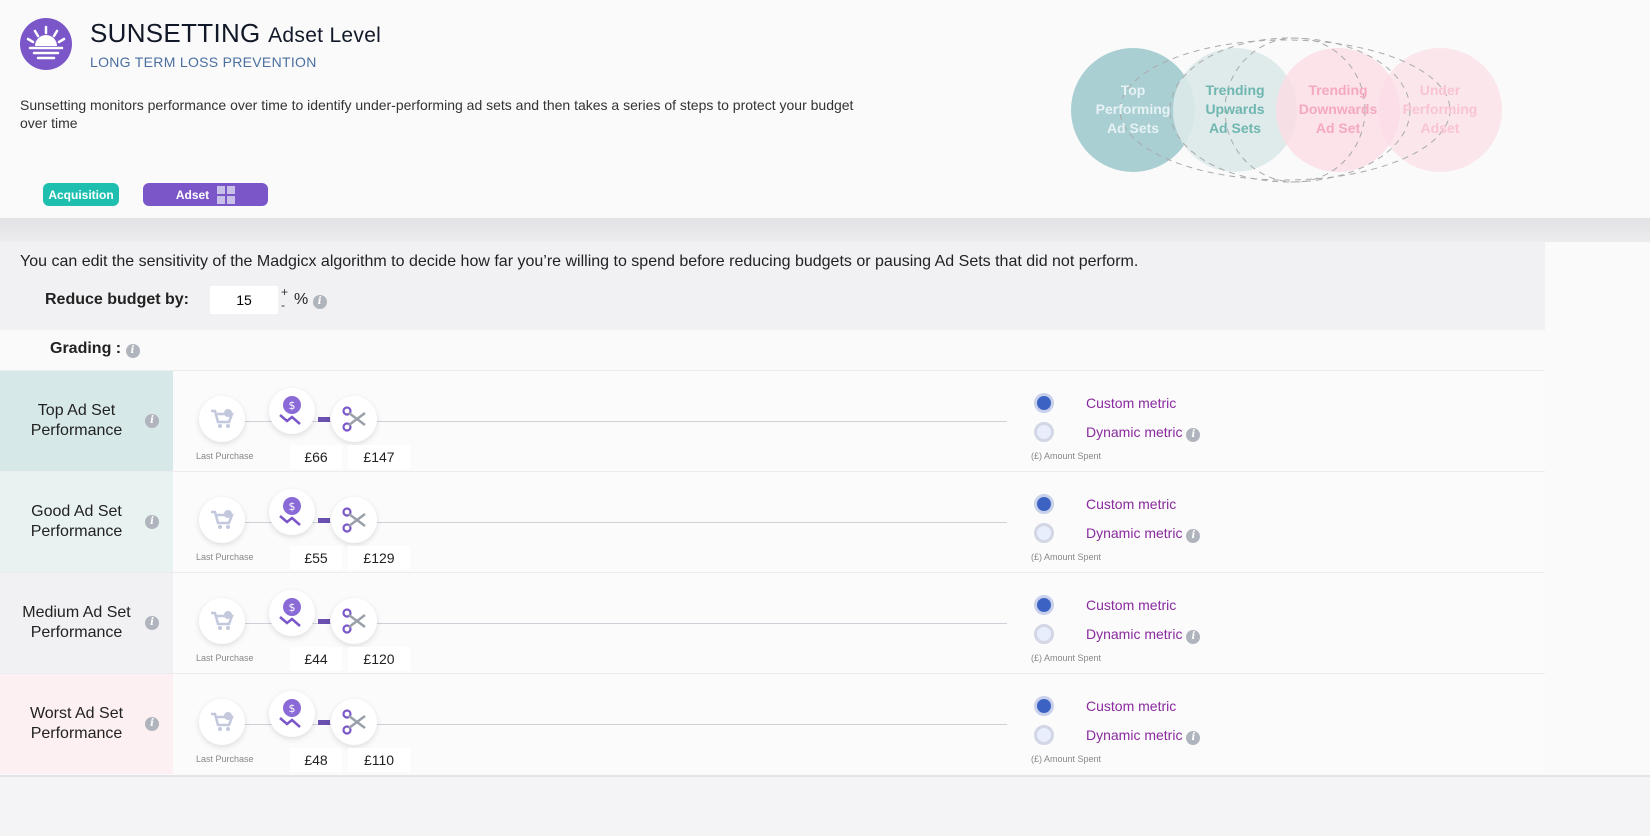 Image resolution: width=1650 pixels, height=836 pixels. Describe the element at coordinates (379, 558) in the screenshot. I see `max-amount: £129` at that location.